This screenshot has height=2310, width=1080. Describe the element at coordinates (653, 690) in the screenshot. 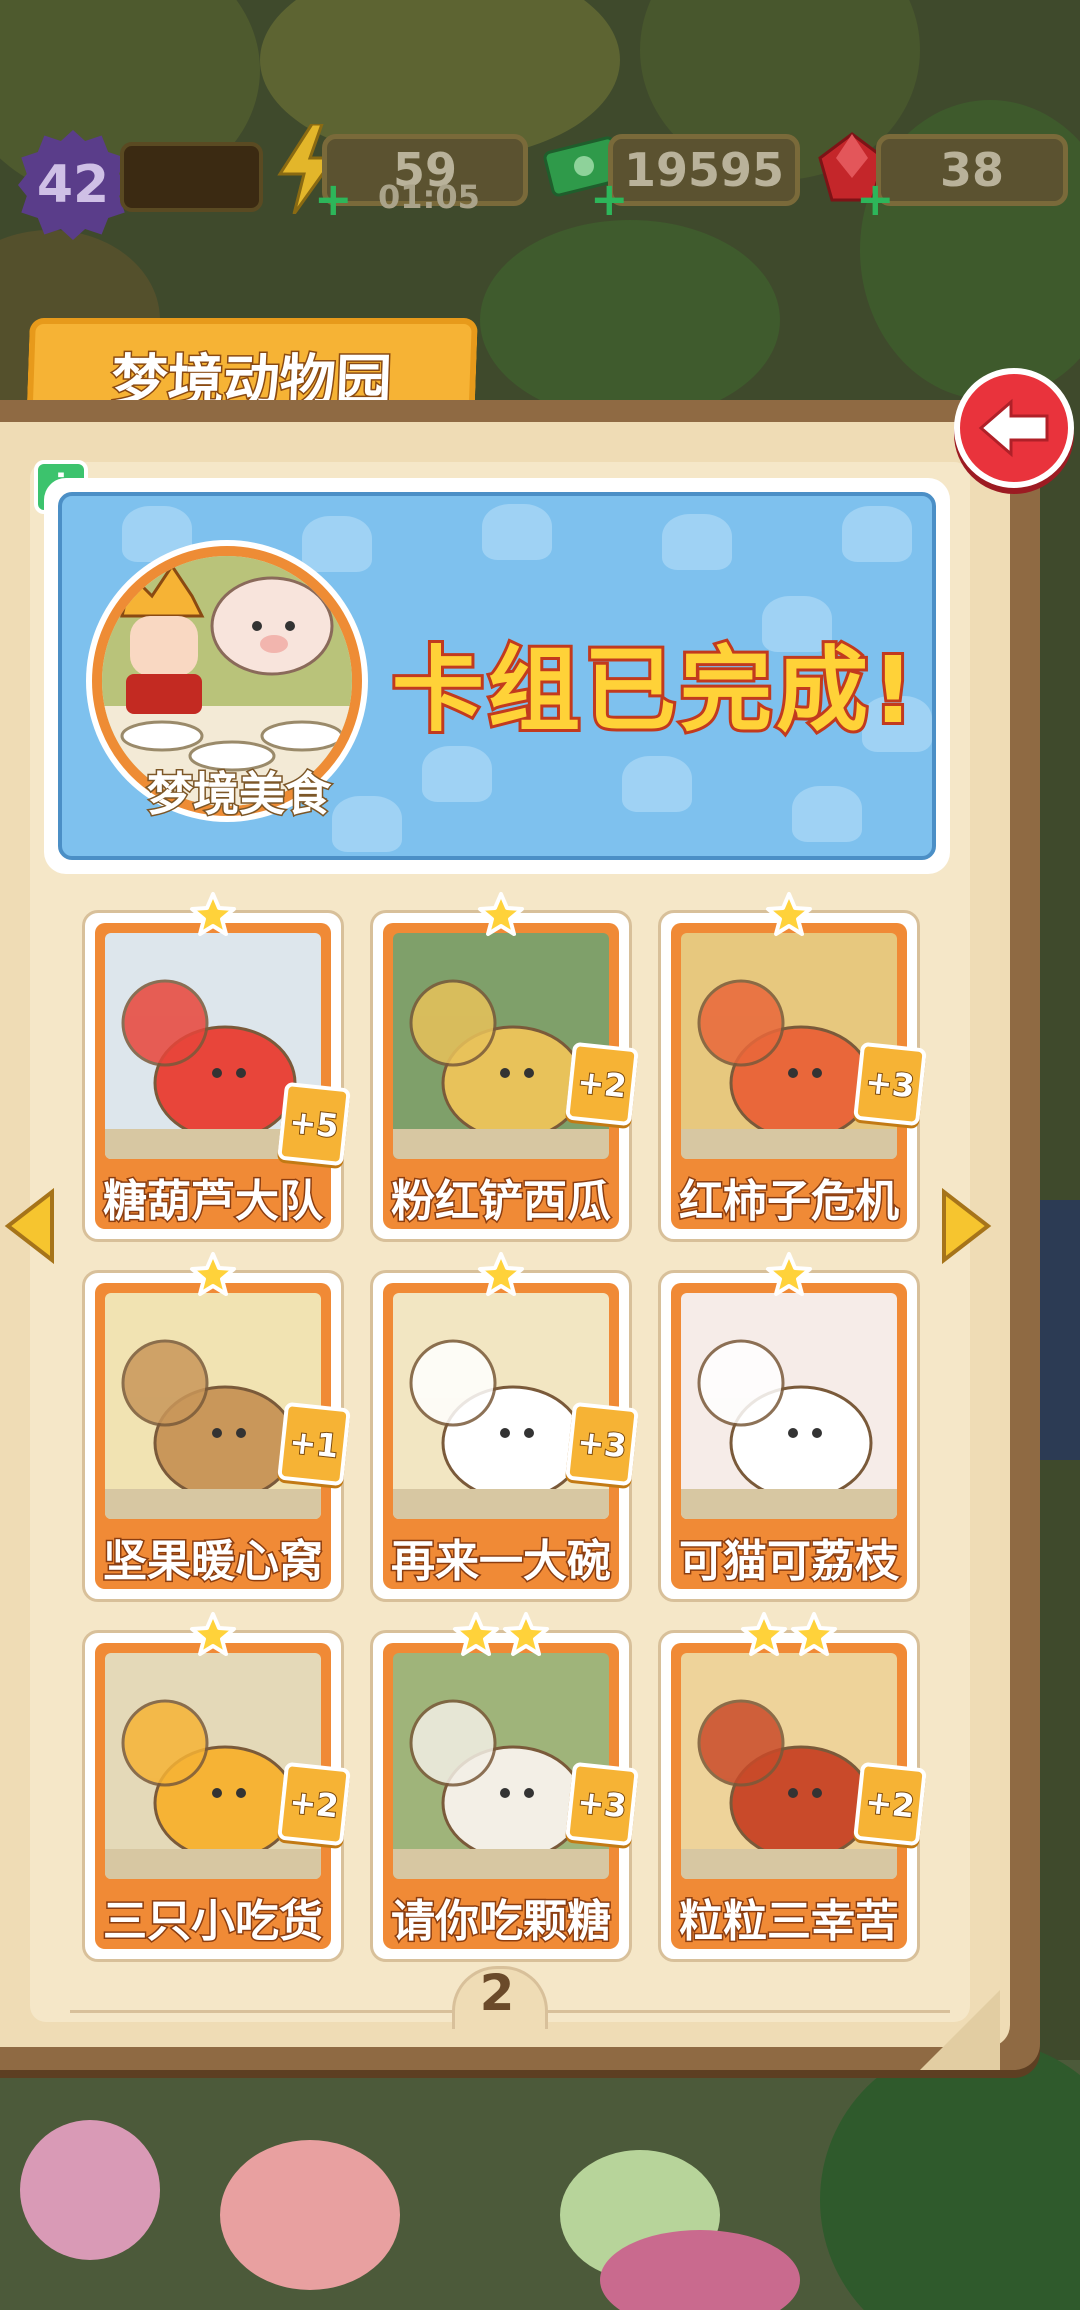

I see `set-complete-text: 卡组已完成!` at that location.